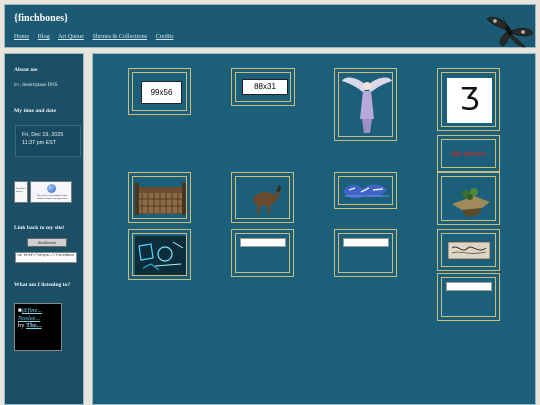  Describe the element at coordinates (47, 242) in the screenshot. I see `site-button: finchbones` at that location.